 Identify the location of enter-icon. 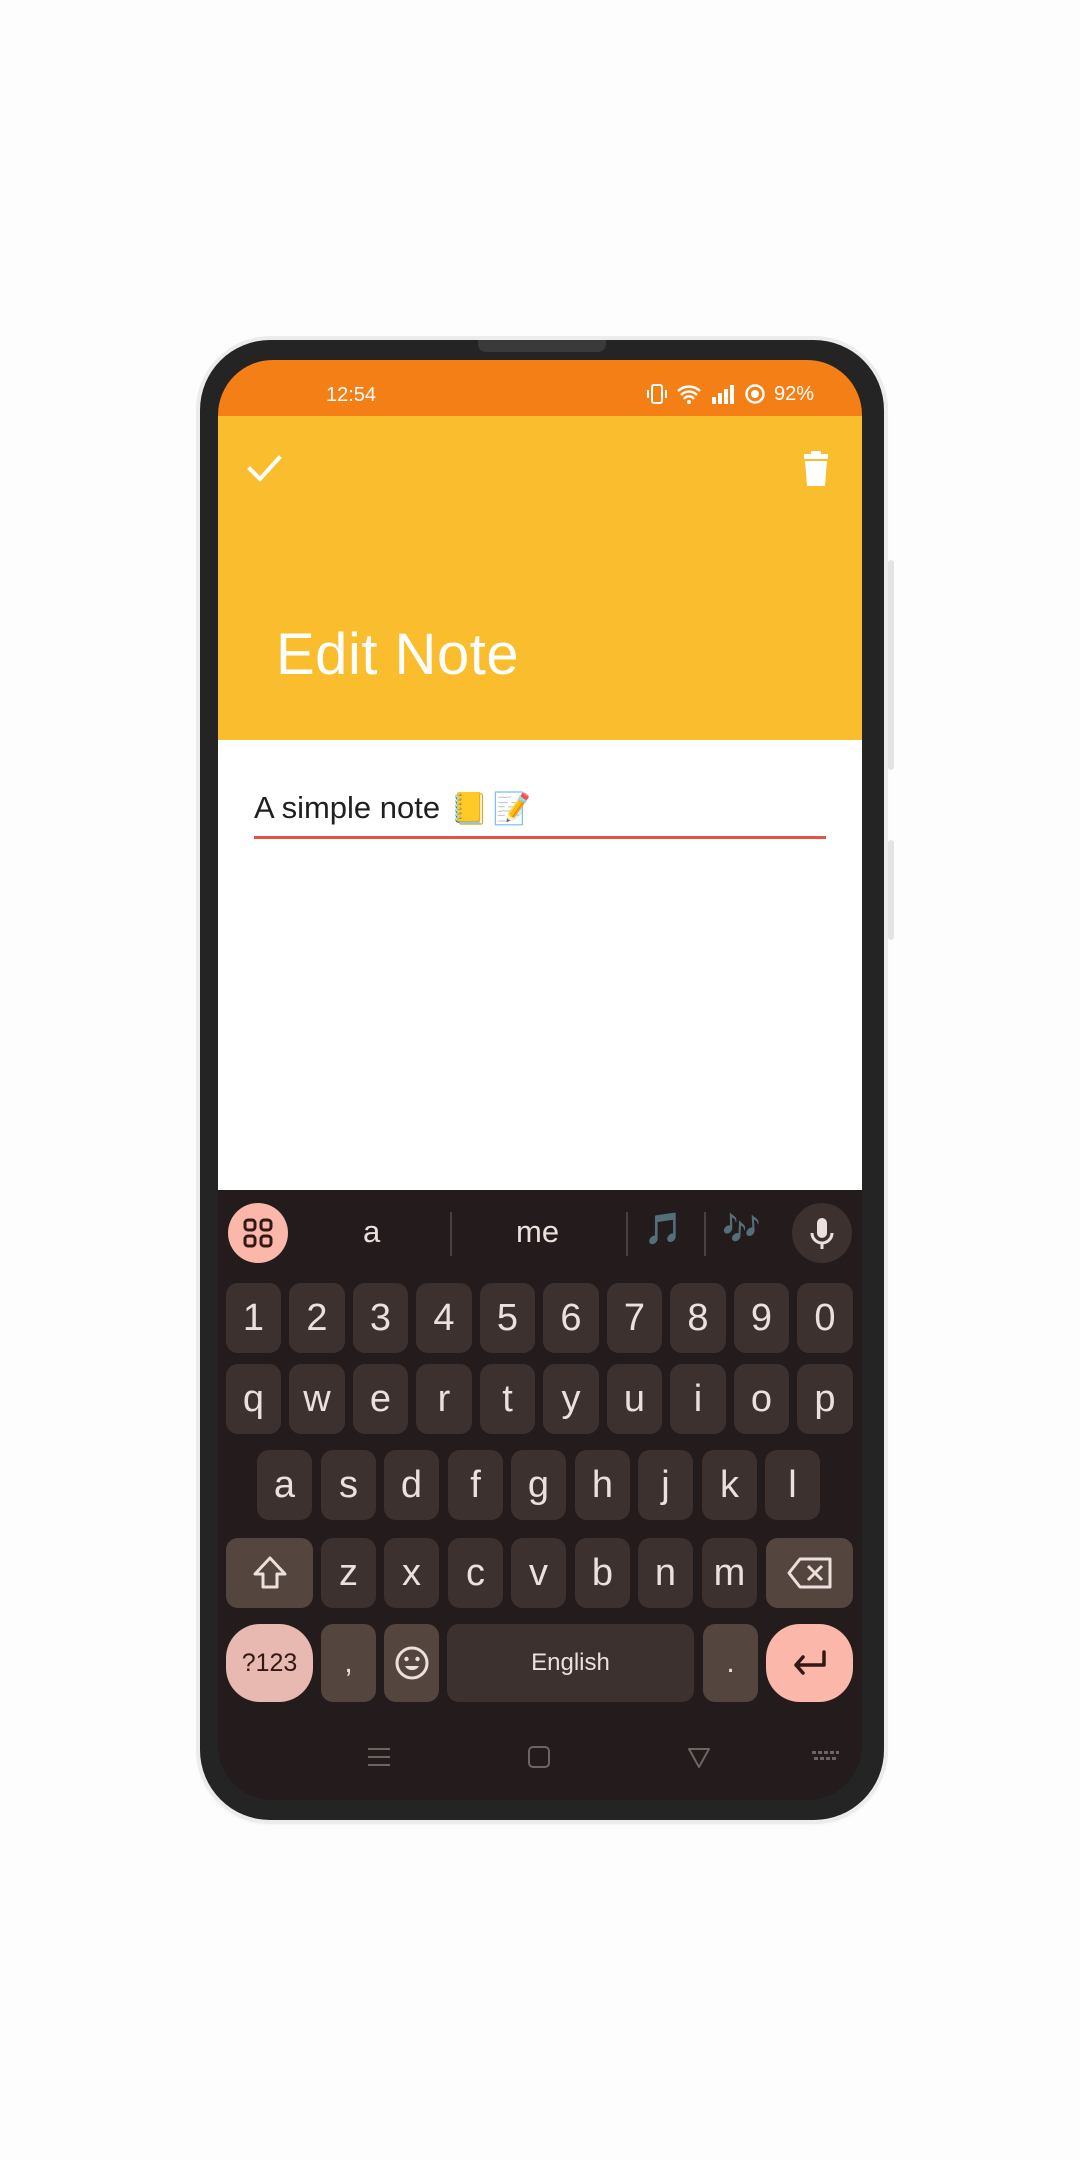
(809, 1662).